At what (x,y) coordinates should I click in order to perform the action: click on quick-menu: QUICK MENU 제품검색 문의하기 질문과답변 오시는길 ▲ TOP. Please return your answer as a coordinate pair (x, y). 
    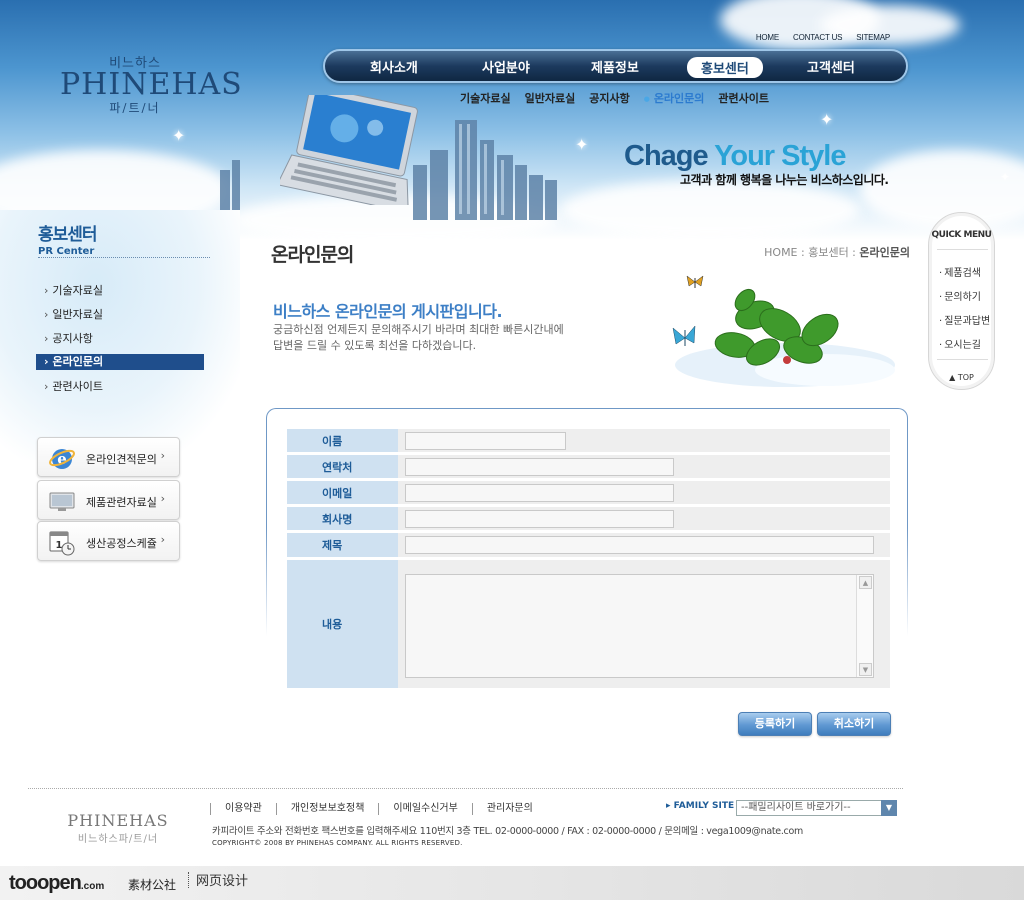
    Looking at the image, I should click on (961, 301).